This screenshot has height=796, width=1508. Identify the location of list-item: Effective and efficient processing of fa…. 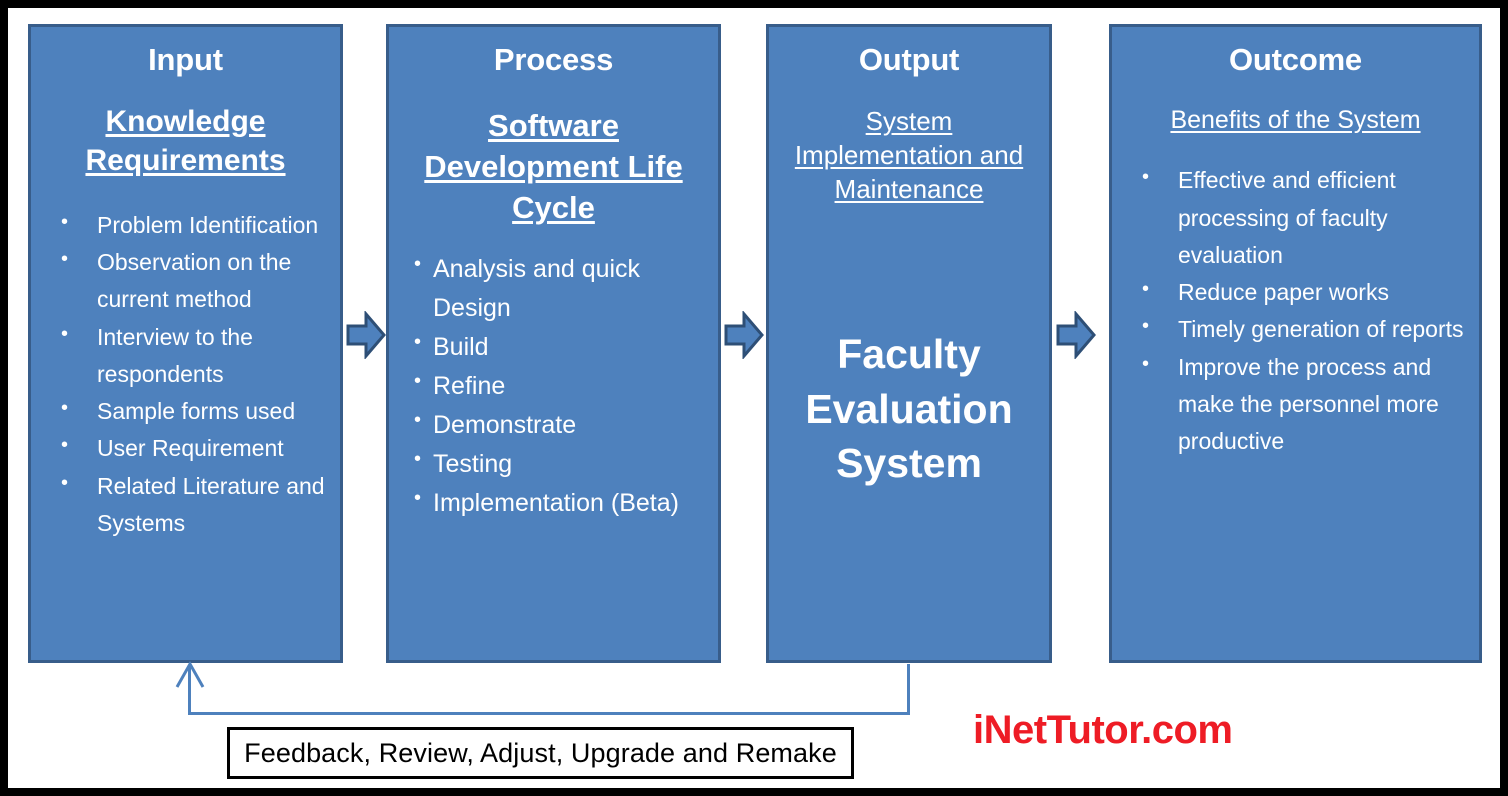
(1295, 217).